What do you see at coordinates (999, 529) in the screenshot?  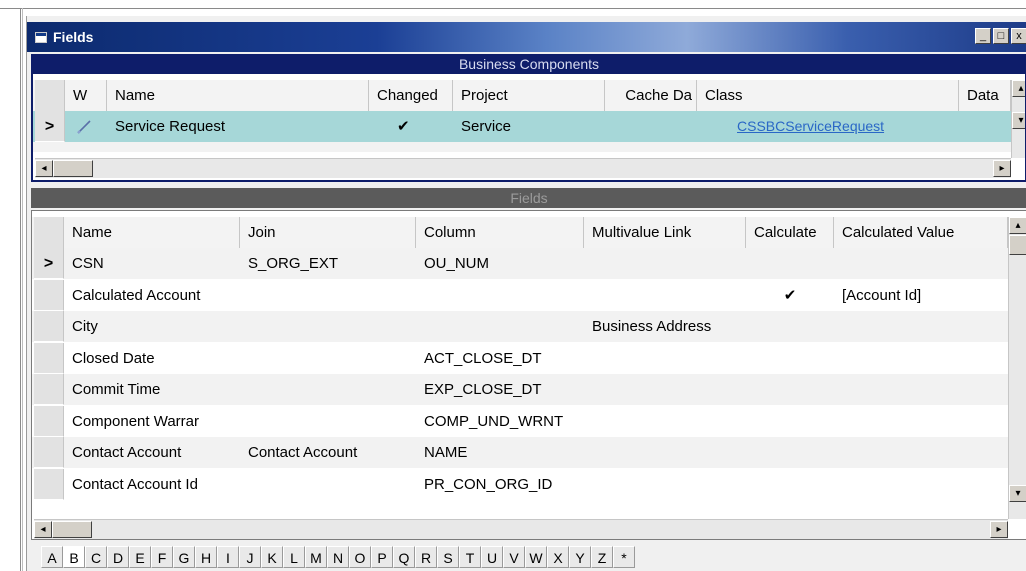 I see `fields-scroll-right-button: ▸` at bounding box center [999, 529].